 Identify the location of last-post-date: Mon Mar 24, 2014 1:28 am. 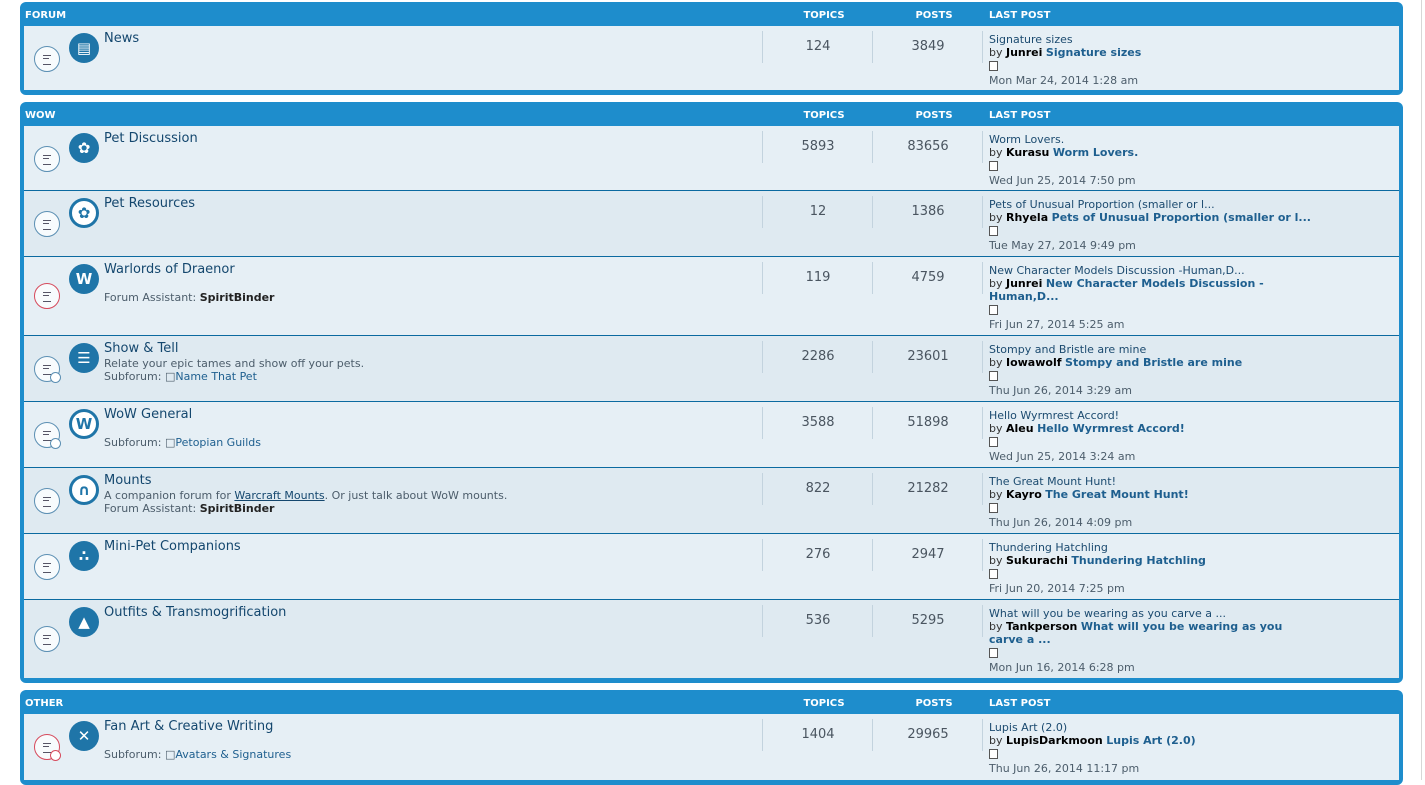
(1064, 80).